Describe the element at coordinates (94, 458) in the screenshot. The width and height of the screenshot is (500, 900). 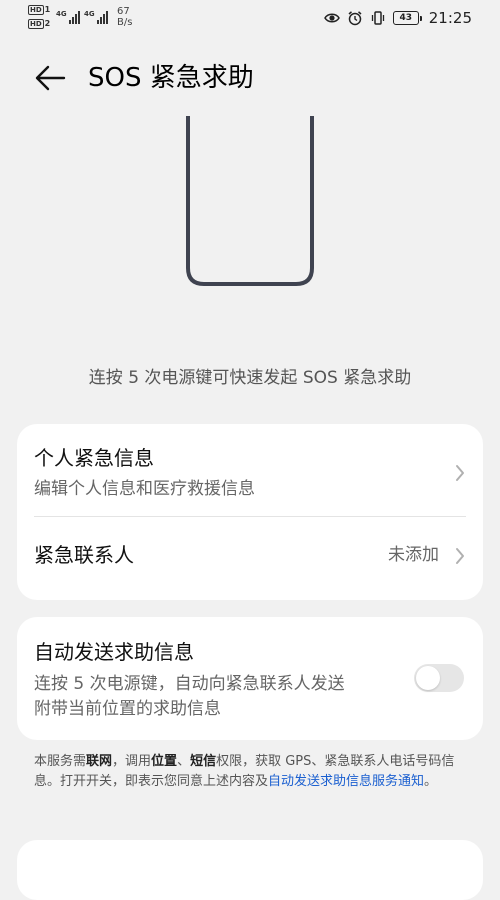
I see `personal-emergency-info-title: 个人紧急信息` at that location.